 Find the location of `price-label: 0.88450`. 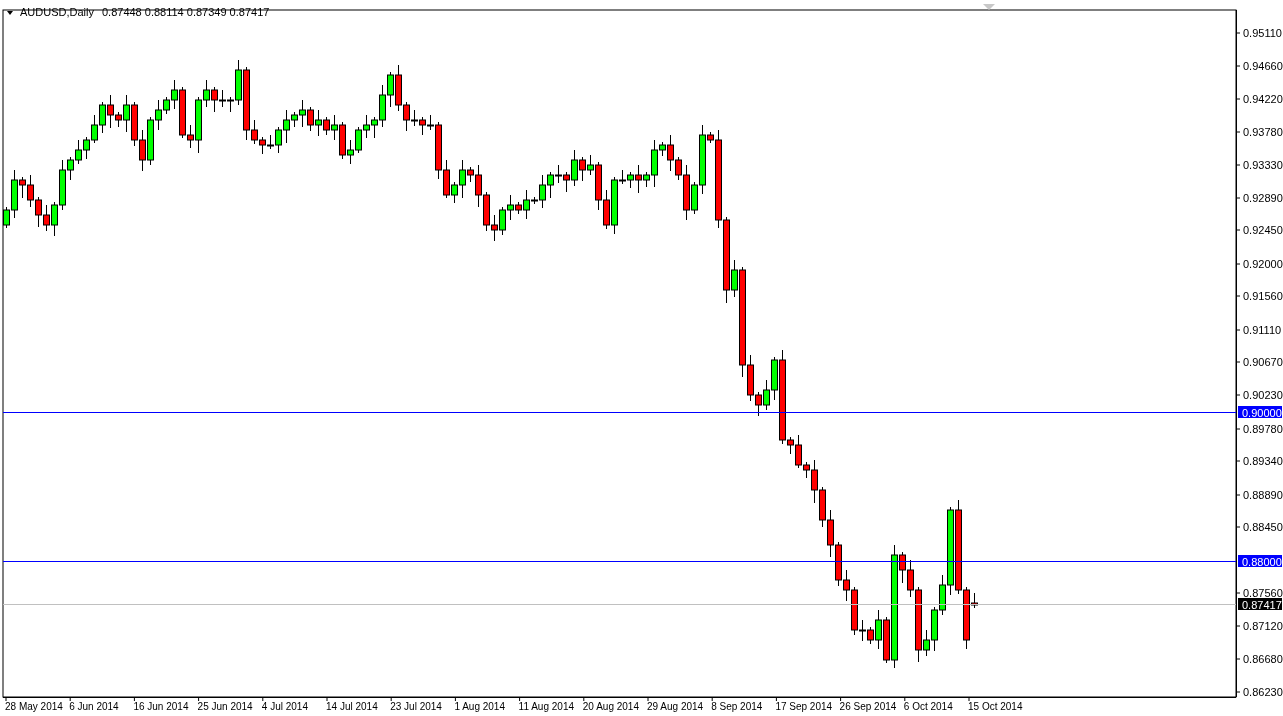

price-label: 0.88450 is located at coordinates (1263, 527).